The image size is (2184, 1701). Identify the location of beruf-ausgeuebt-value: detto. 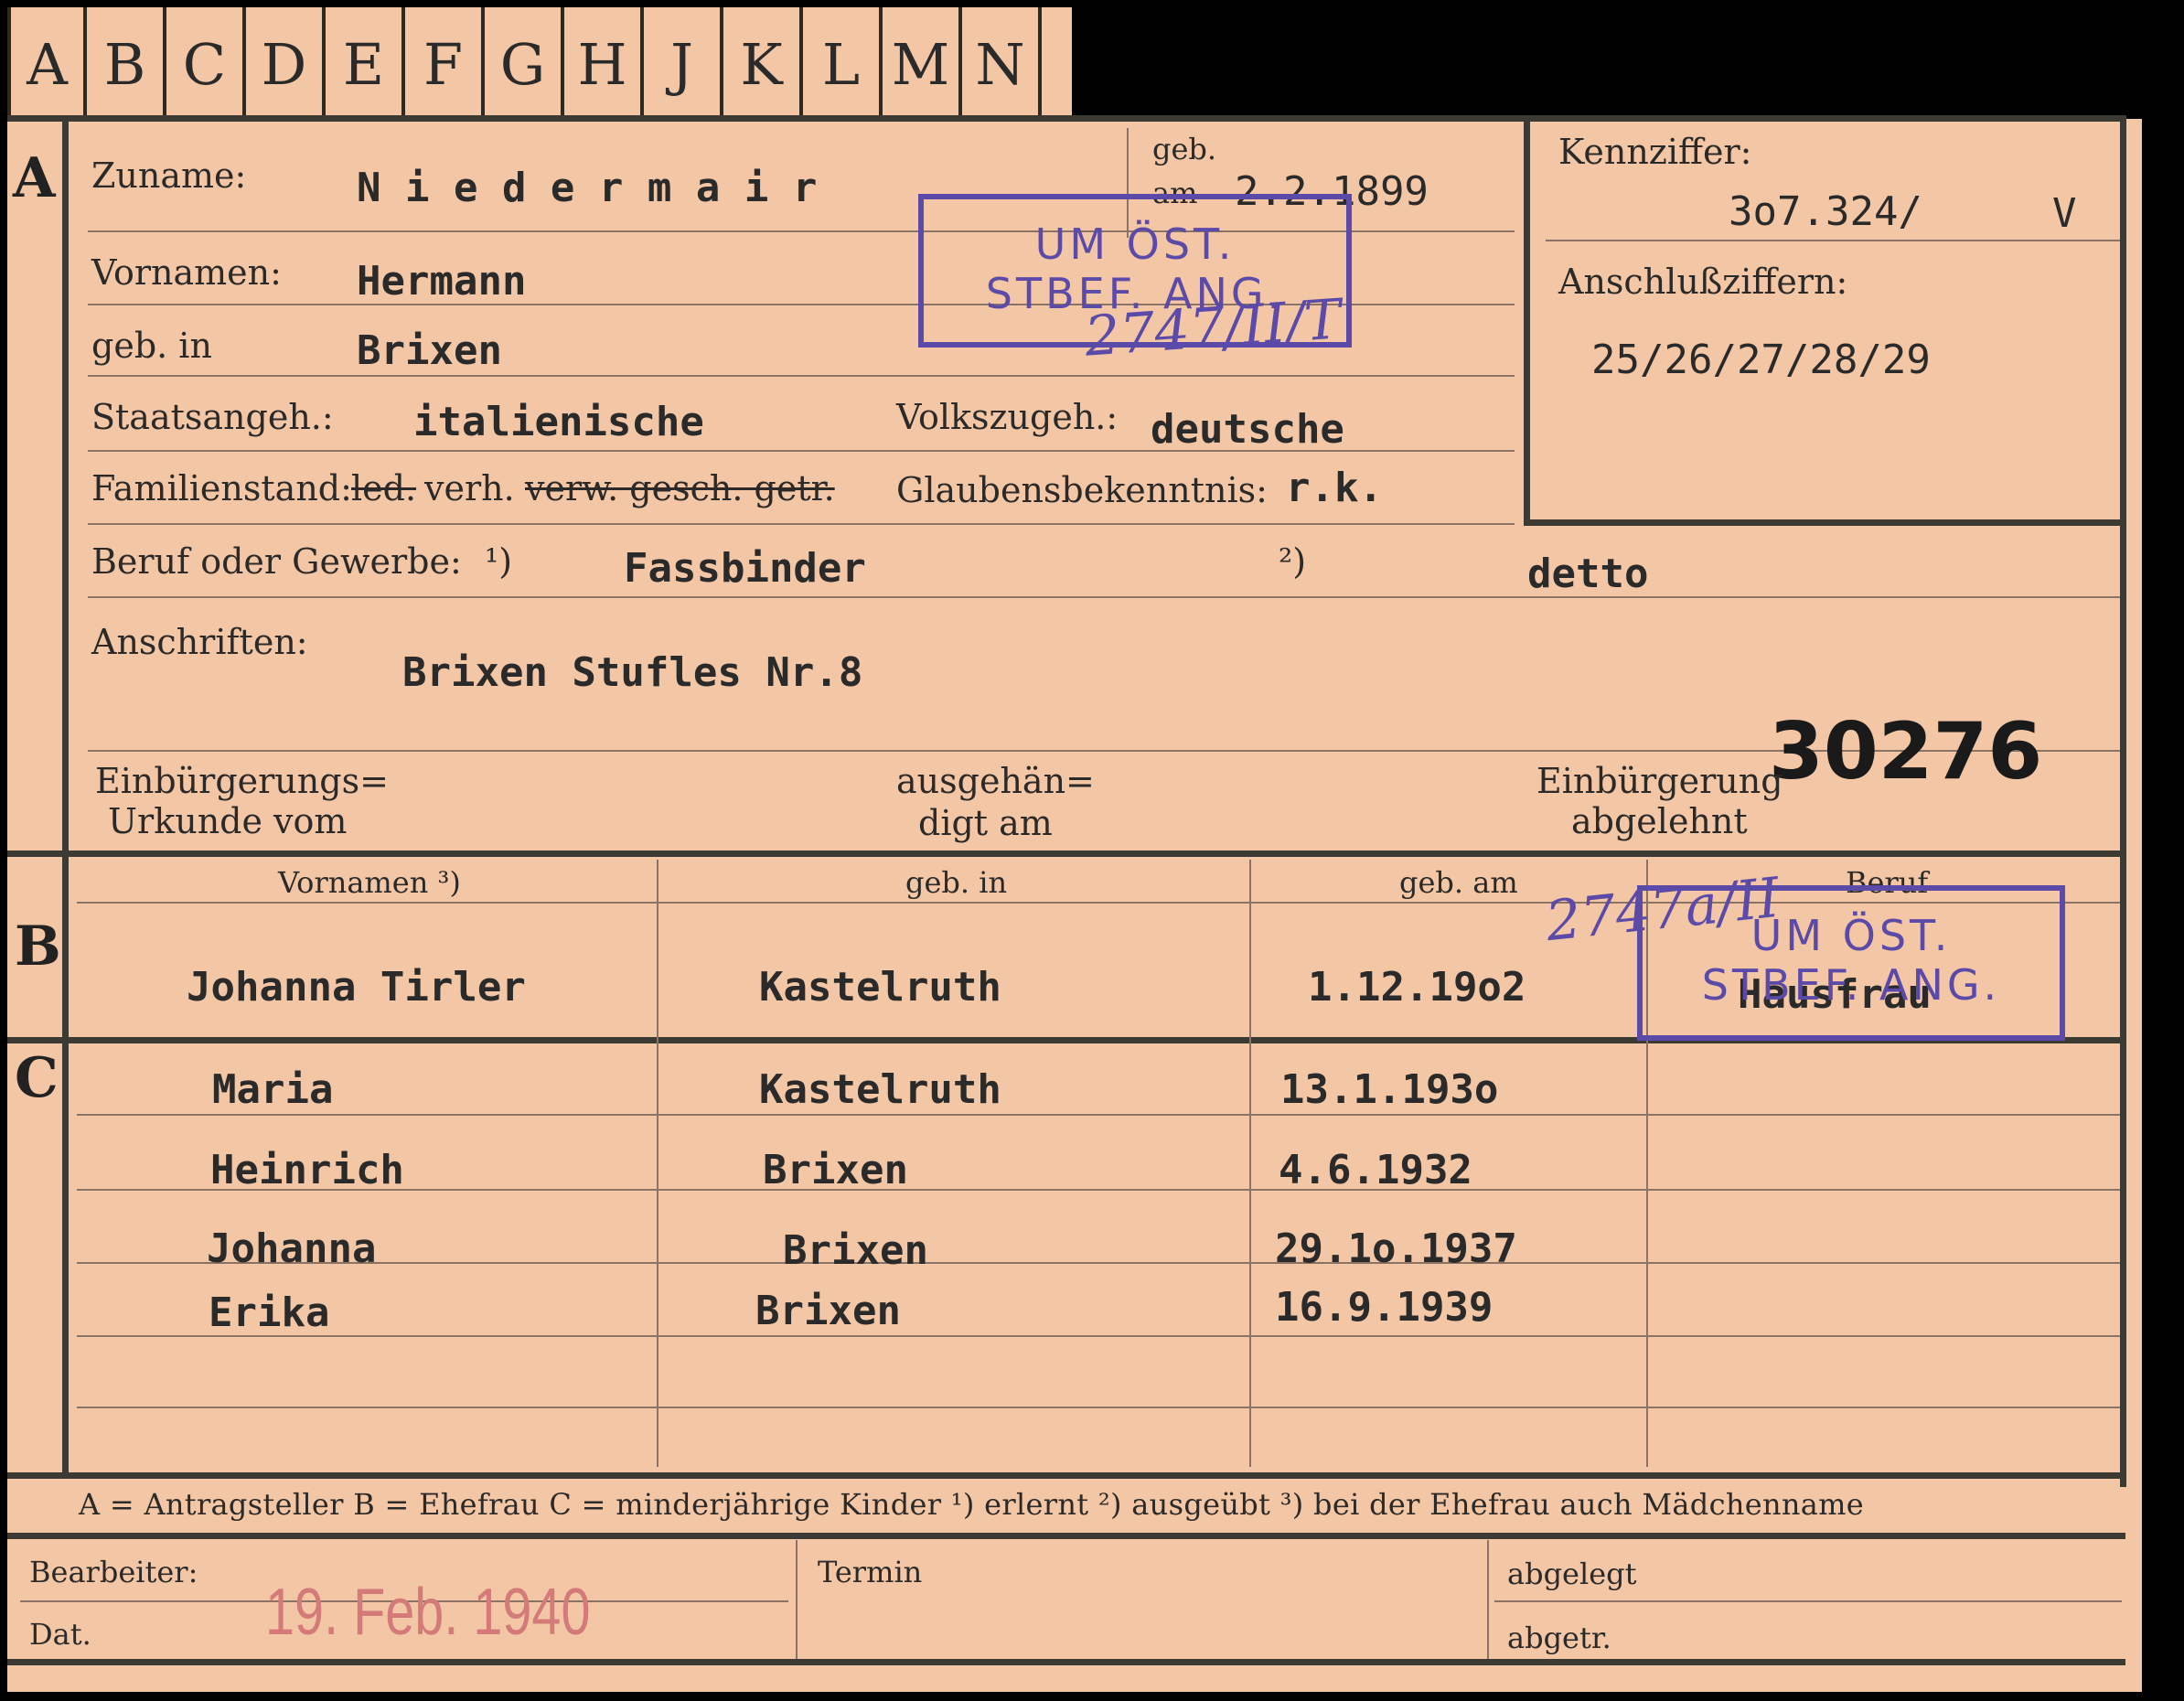
(1588, 574).